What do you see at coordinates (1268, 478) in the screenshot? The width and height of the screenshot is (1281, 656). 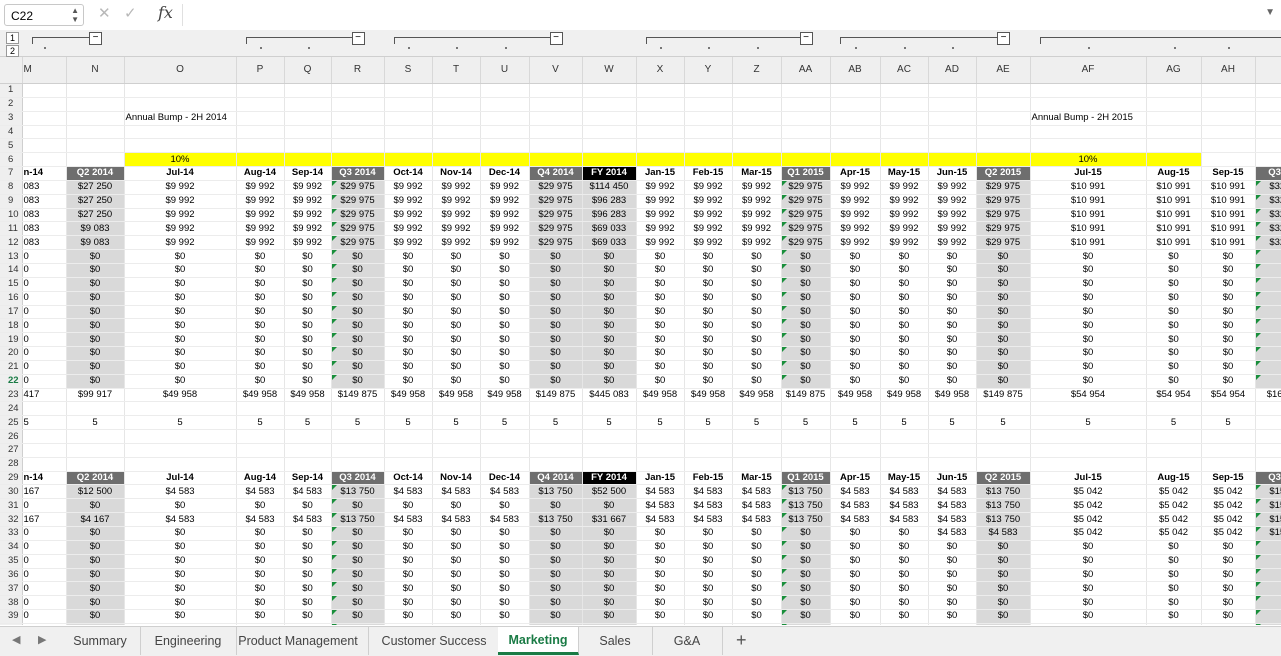 I see `period-header: Q3 2015` at bounding box center [1268, 478].